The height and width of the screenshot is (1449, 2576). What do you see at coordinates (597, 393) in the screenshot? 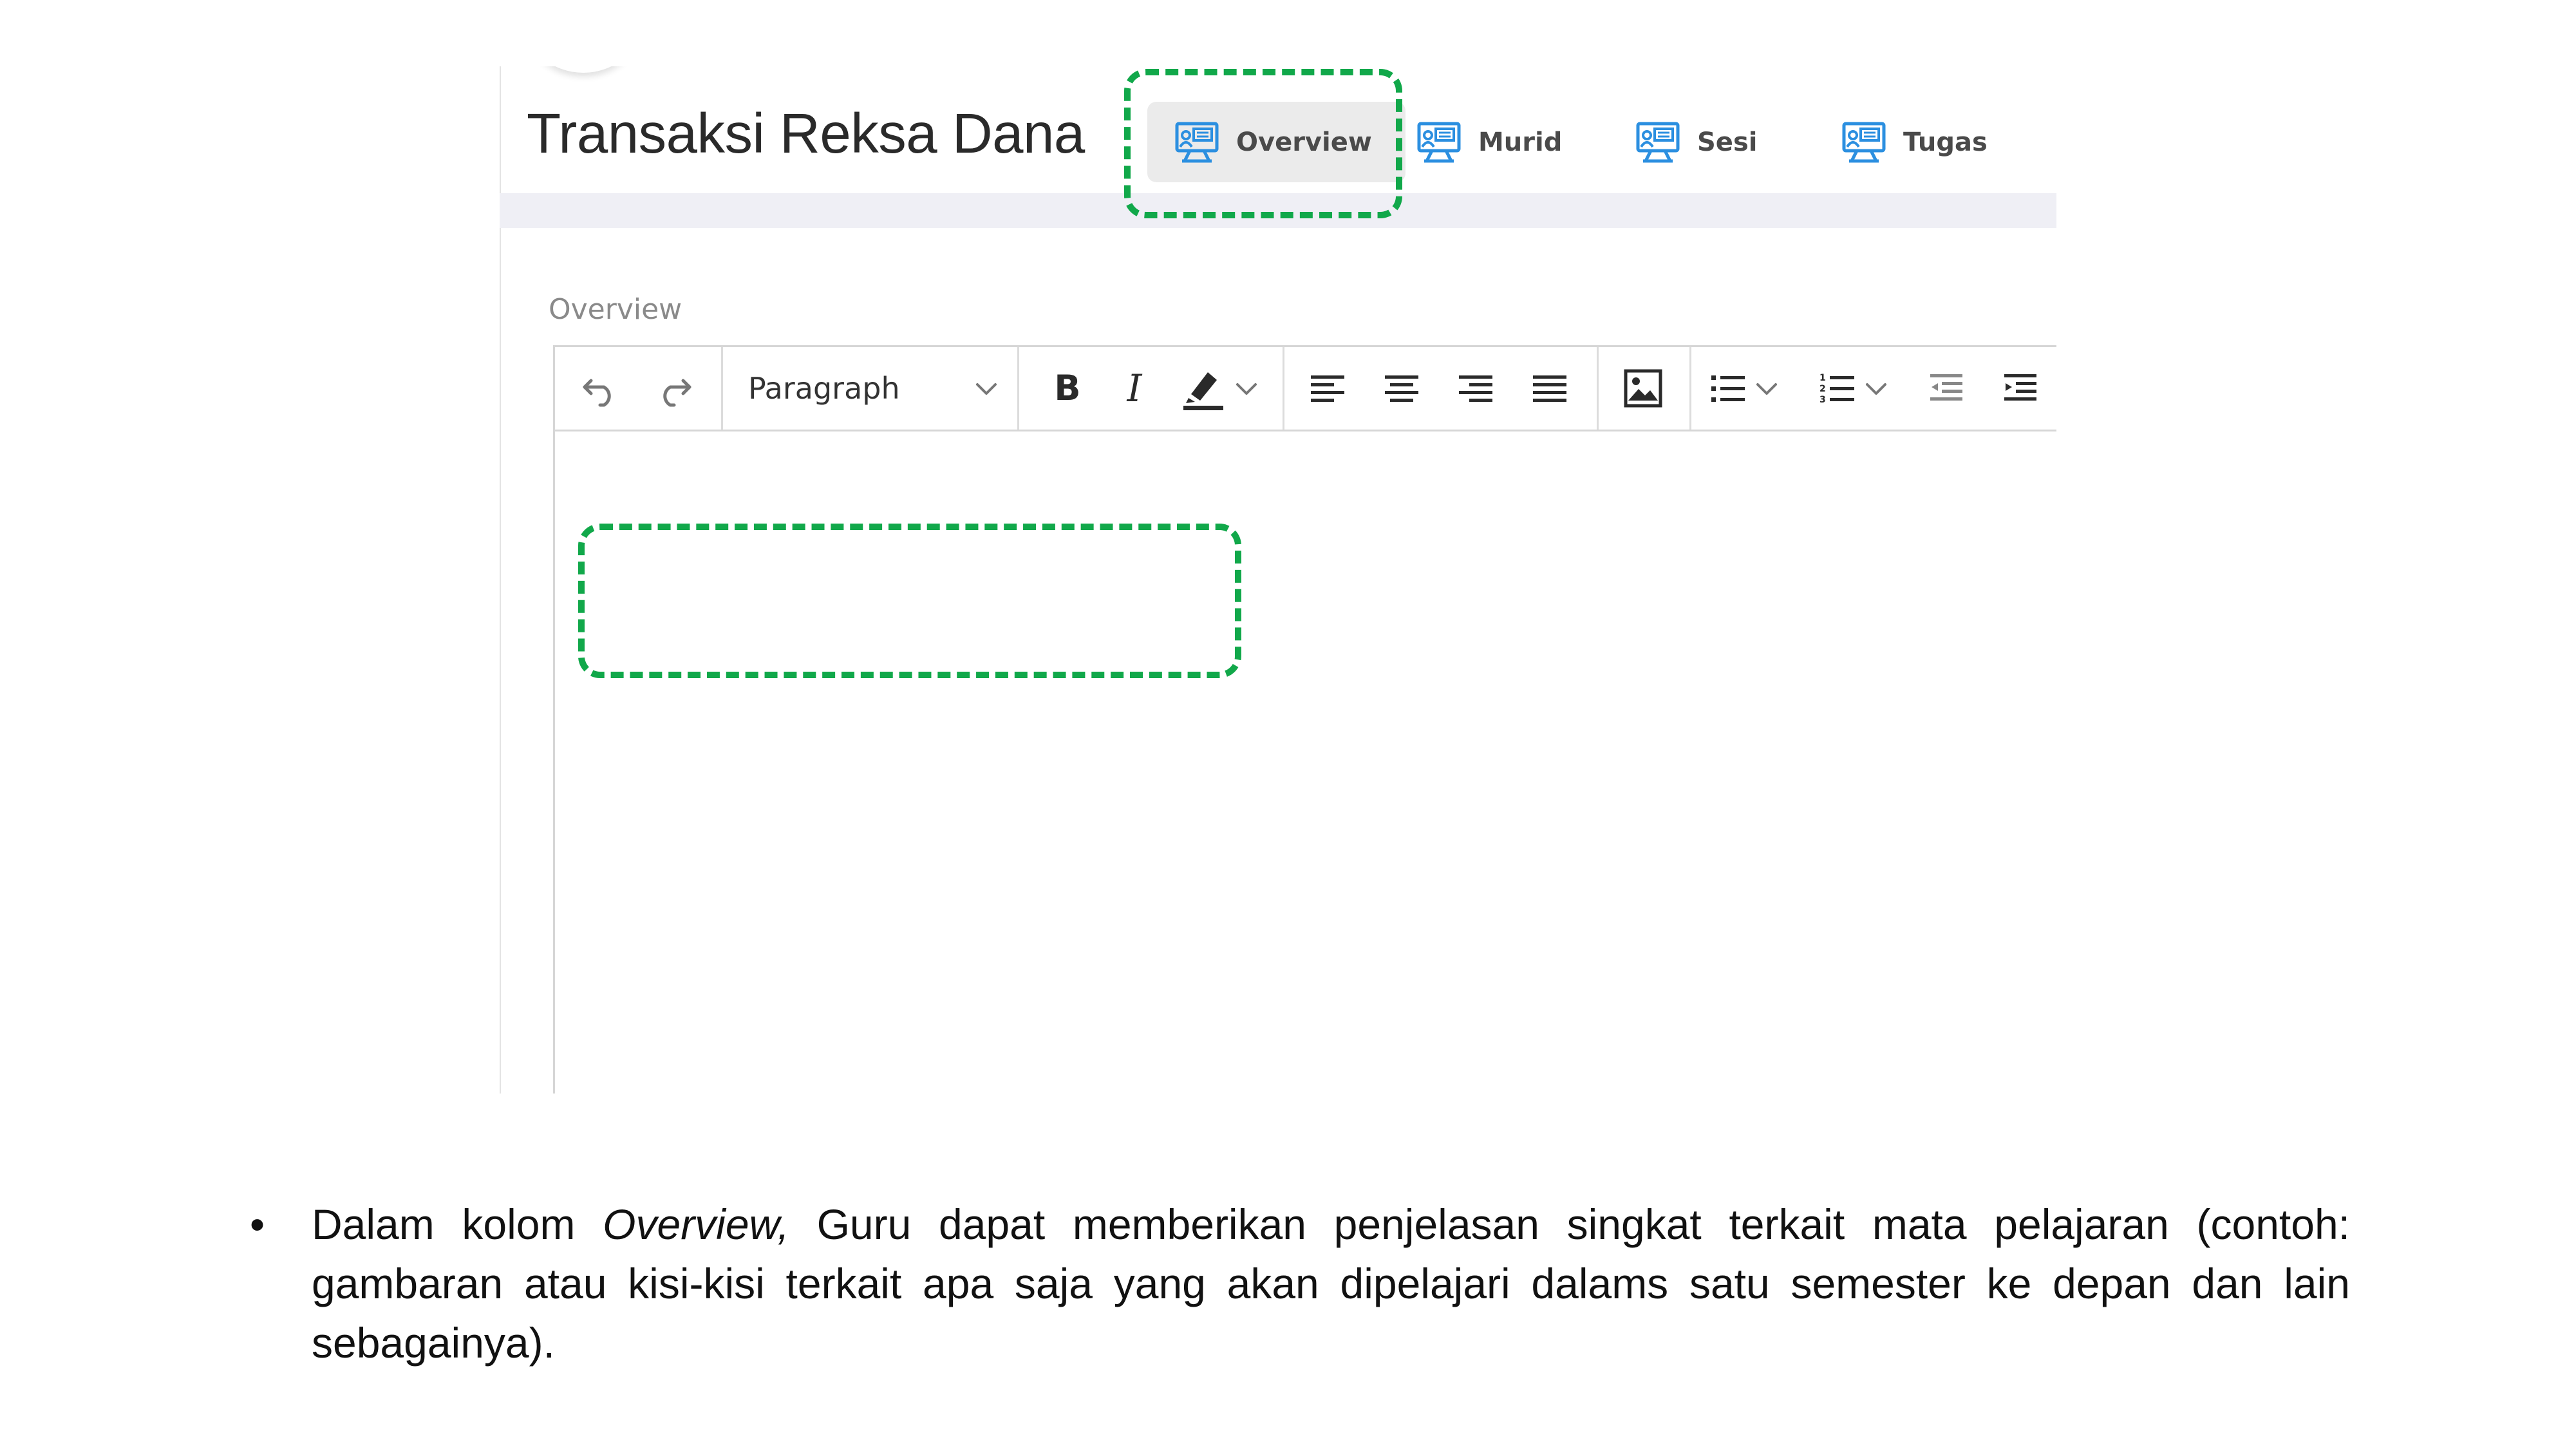
I see `undo-icon` at bounding box center [597, 393].